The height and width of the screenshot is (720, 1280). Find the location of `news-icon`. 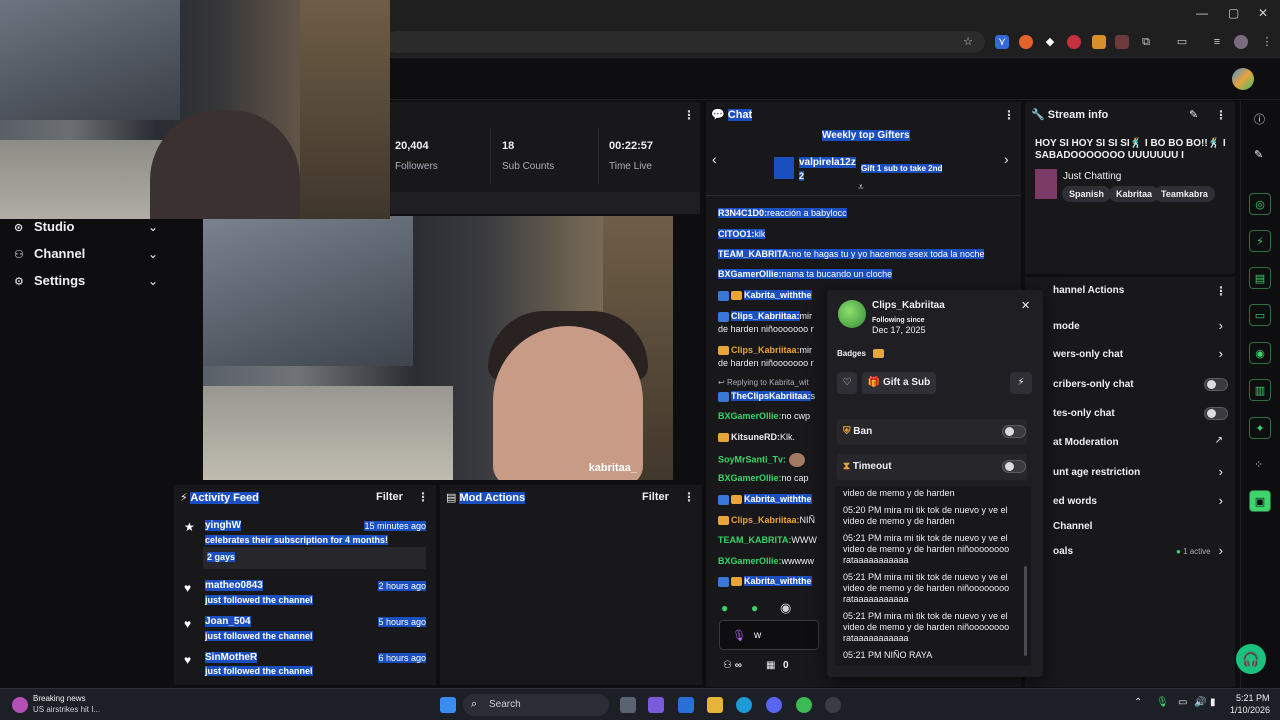

news-icon is located at coordinates (20, 705).